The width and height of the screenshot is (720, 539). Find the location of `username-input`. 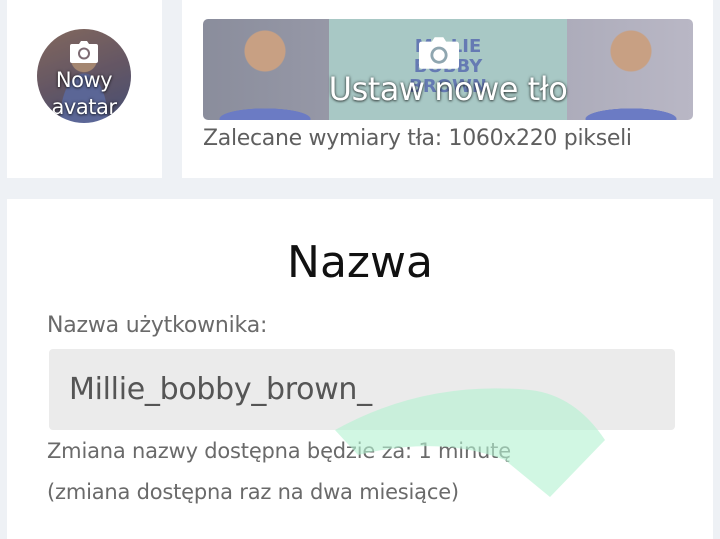

username-input is located at coordinates (362, 389).